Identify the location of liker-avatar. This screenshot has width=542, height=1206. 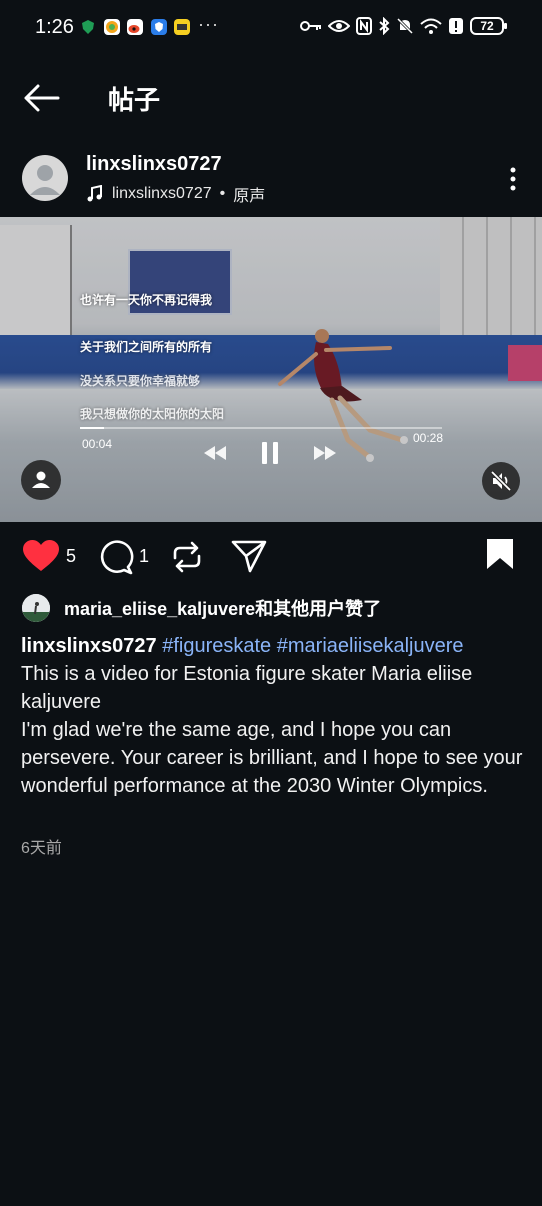
(36, 608).